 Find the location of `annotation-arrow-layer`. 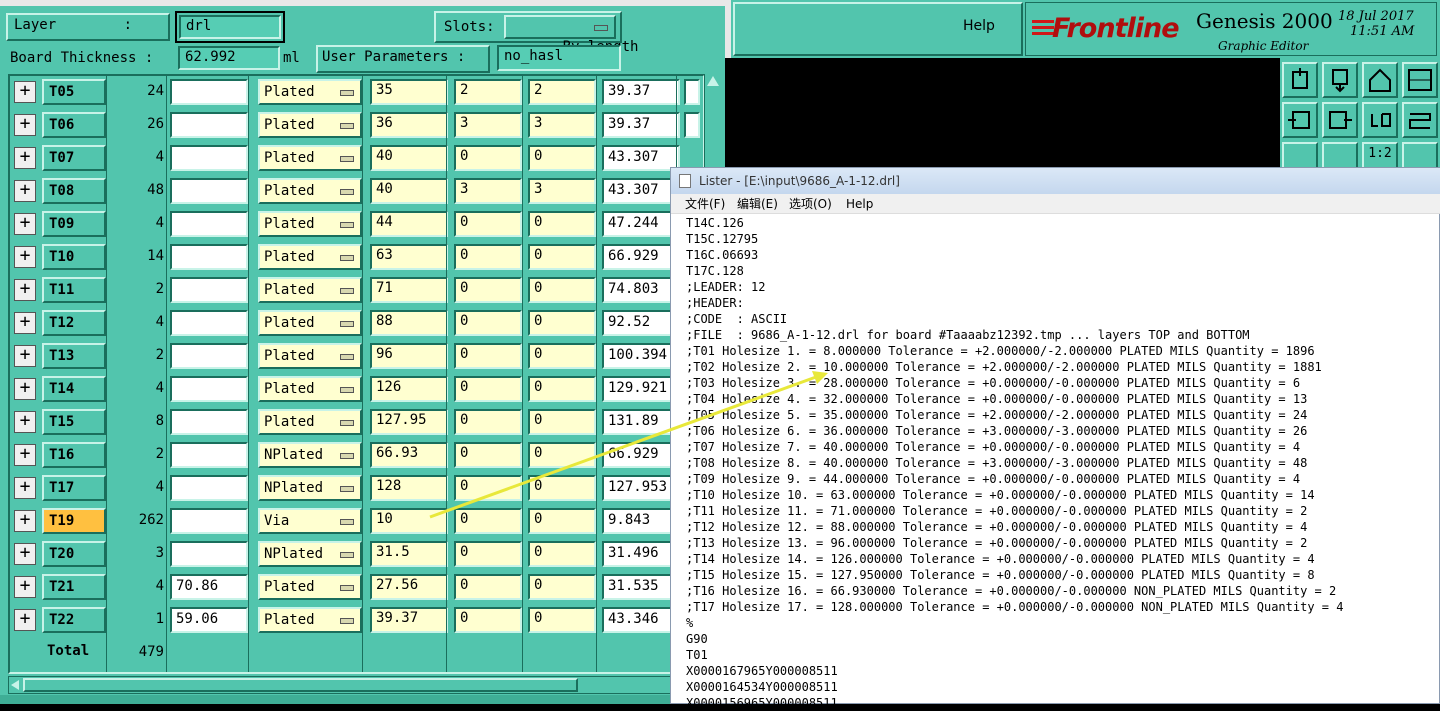

annotation-arrow-layer is located at coordinates (628, 445).